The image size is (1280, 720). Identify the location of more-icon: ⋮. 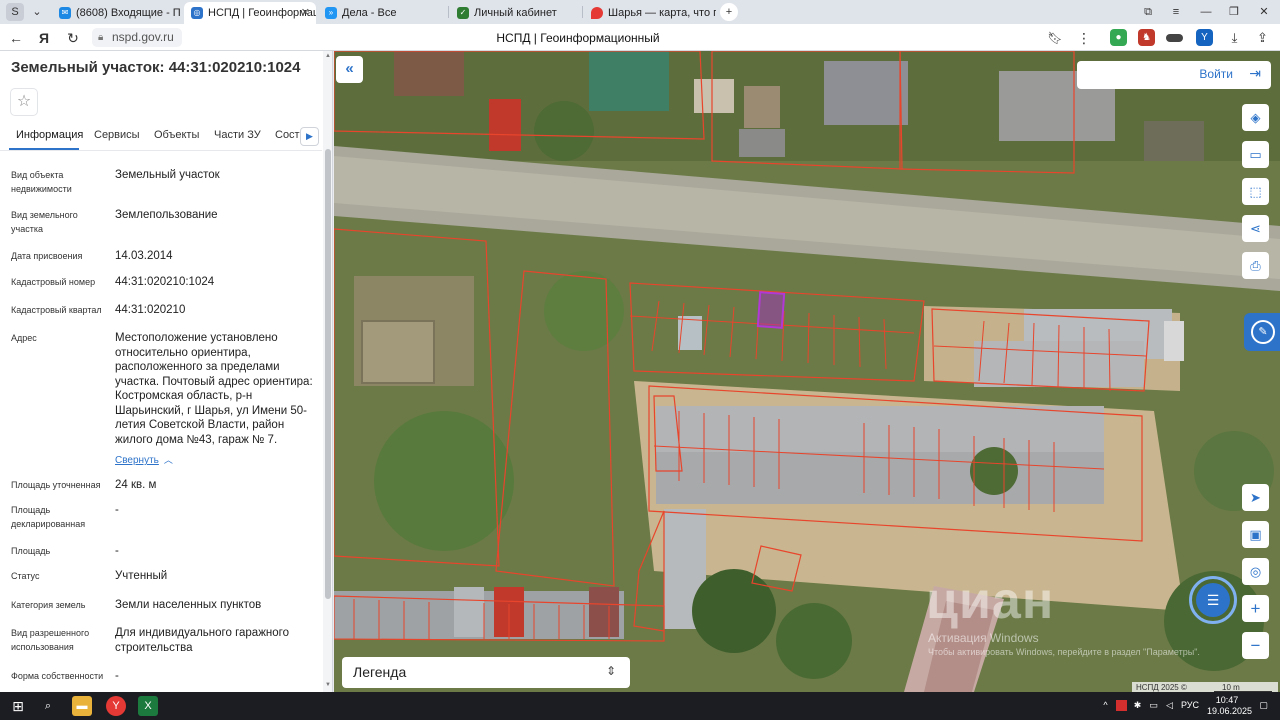
(1084, 38).